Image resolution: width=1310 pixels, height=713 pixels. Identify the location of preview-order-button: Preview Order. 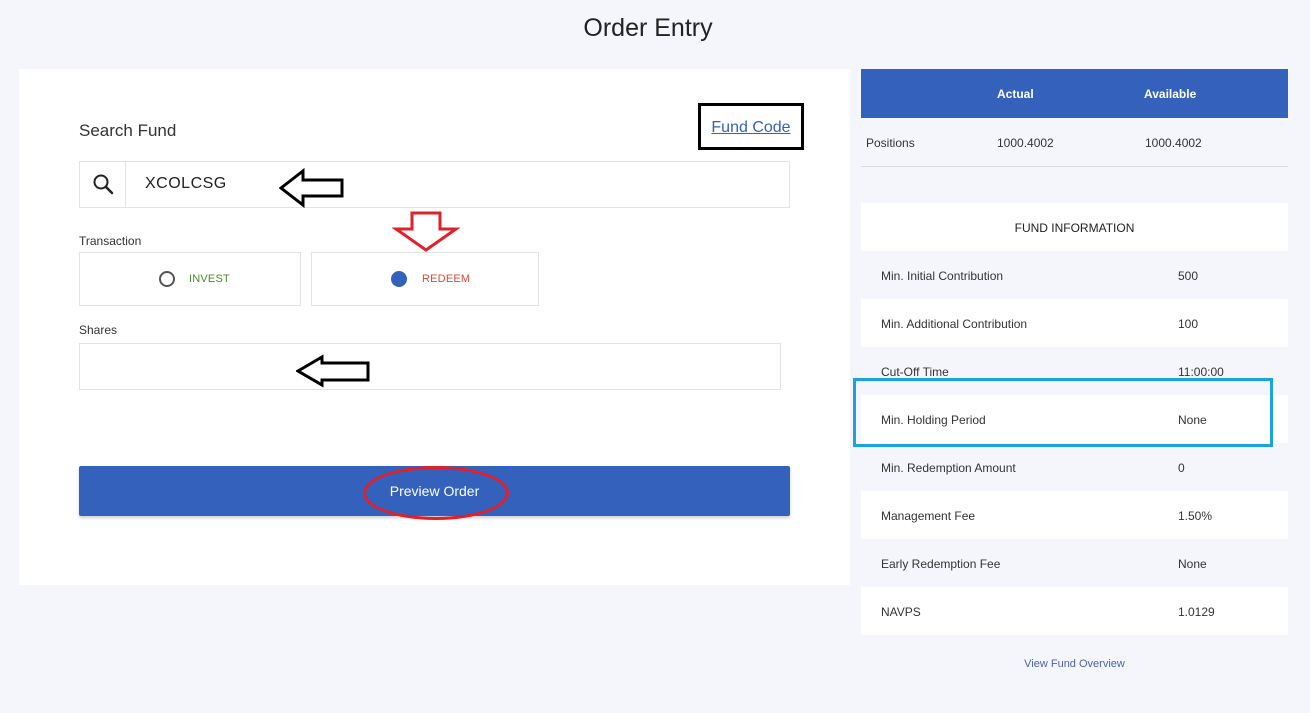
(434, 491).